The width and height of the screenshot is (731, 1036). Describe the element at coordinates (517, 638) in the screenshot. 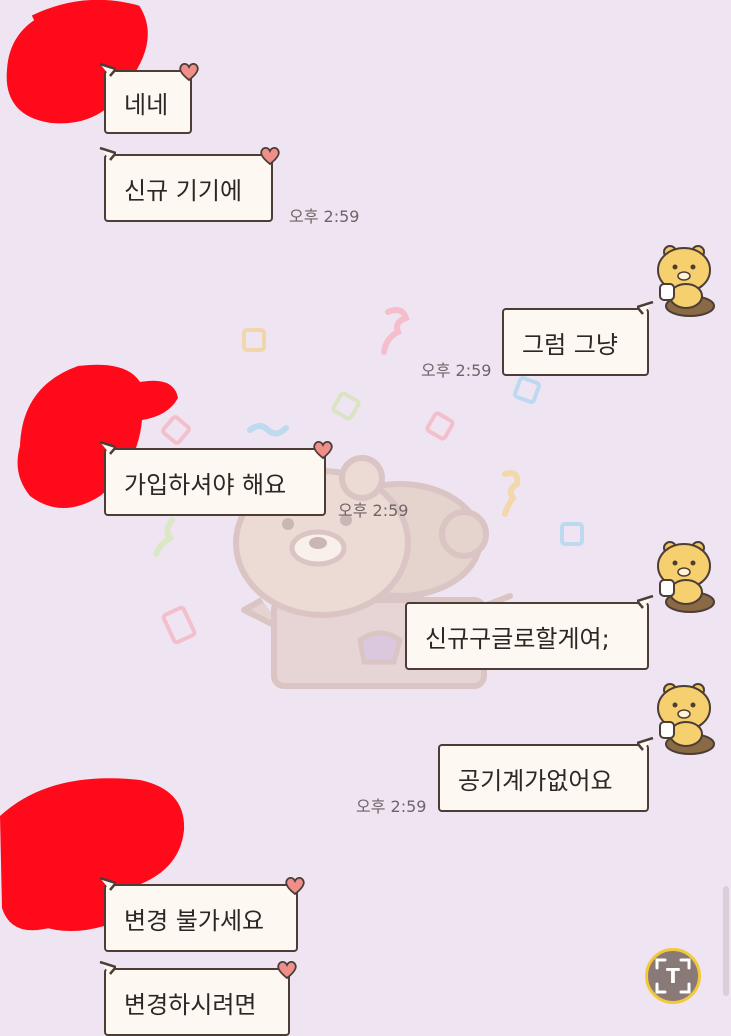

I see `message-text: 신규구글로할게여;` at that location.